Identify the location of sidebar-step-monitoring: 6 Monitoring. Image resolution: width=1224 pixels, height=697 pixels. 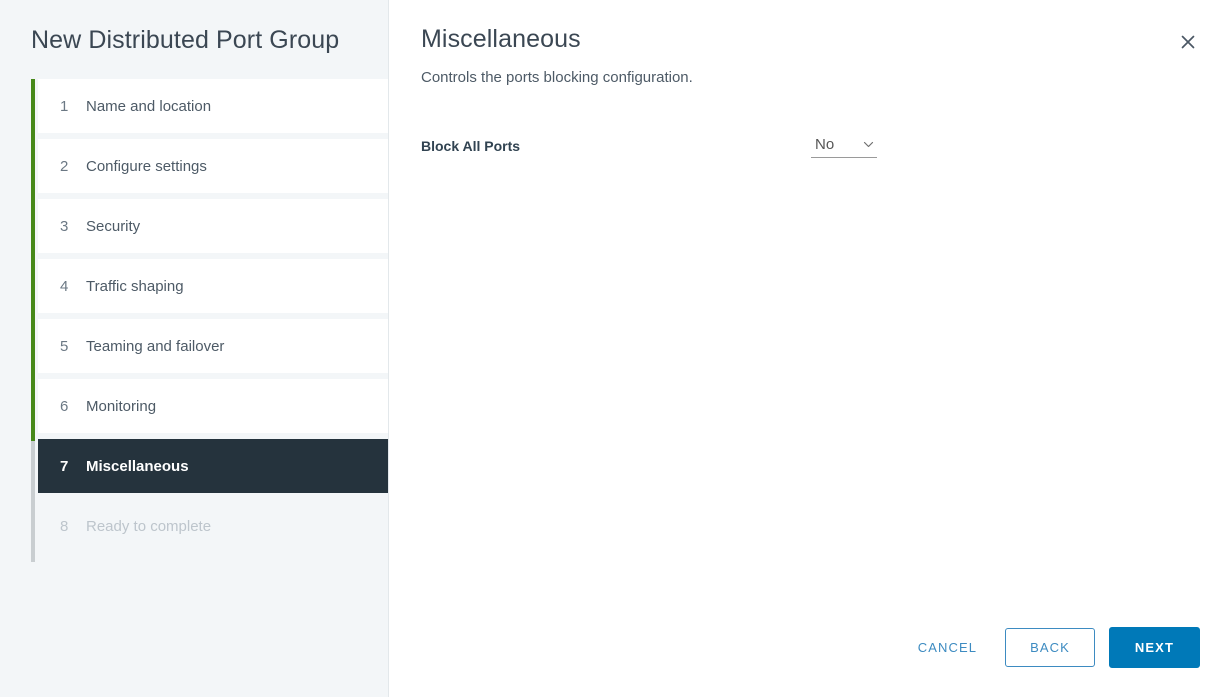
(213, 406).